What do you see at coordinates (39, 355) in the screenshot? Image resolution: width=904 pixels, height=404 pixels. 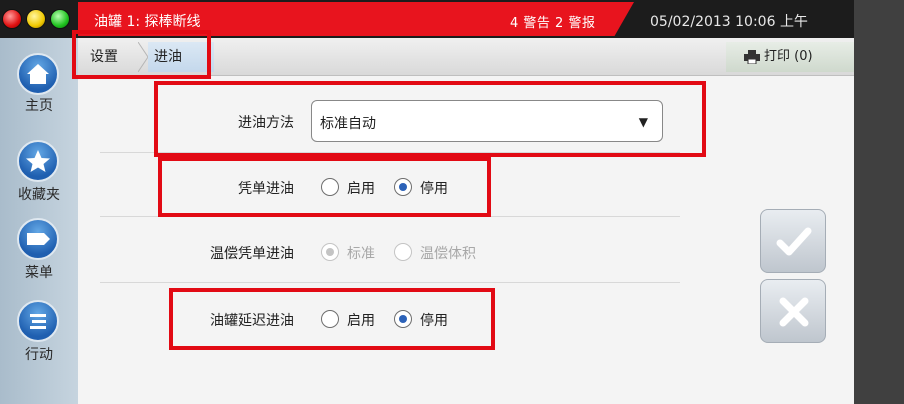 I see `sidebar-item-label: 行动` at bounding box center [39, 355].